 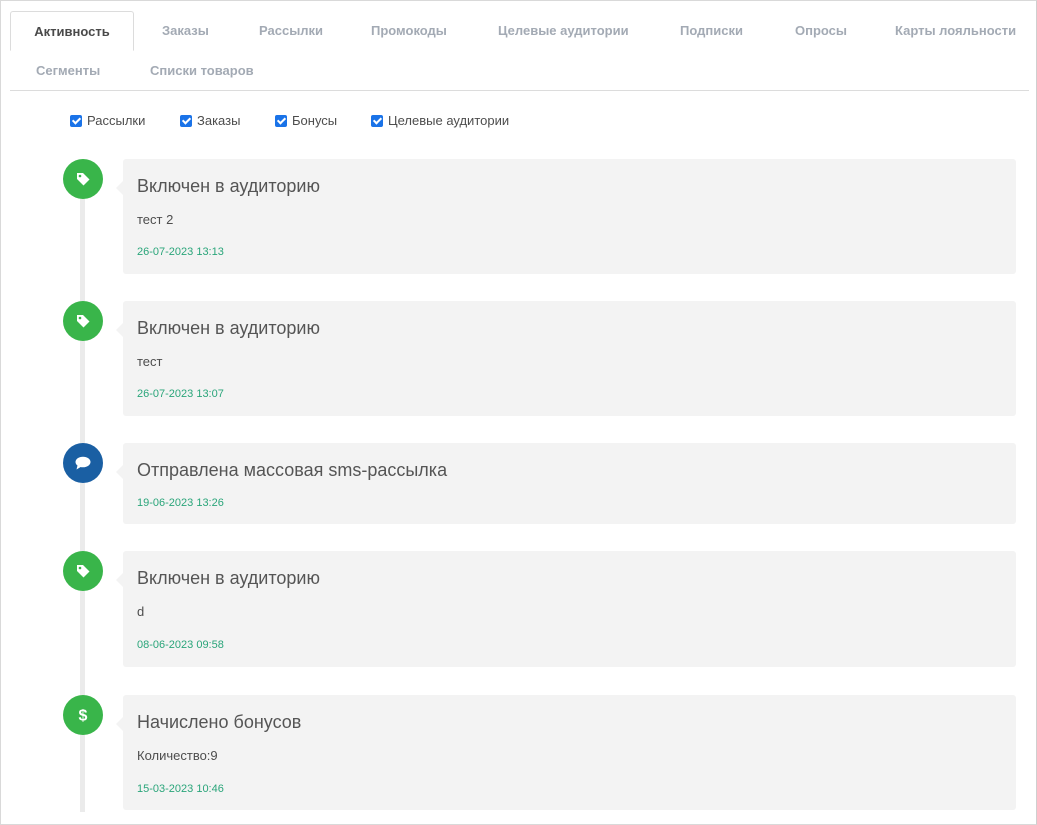 What do you see at coordinates (292, 470) in the screenshot?
I see `event-title: Отправлена массовая sms-рассылка` at bounding box center [292, 470].